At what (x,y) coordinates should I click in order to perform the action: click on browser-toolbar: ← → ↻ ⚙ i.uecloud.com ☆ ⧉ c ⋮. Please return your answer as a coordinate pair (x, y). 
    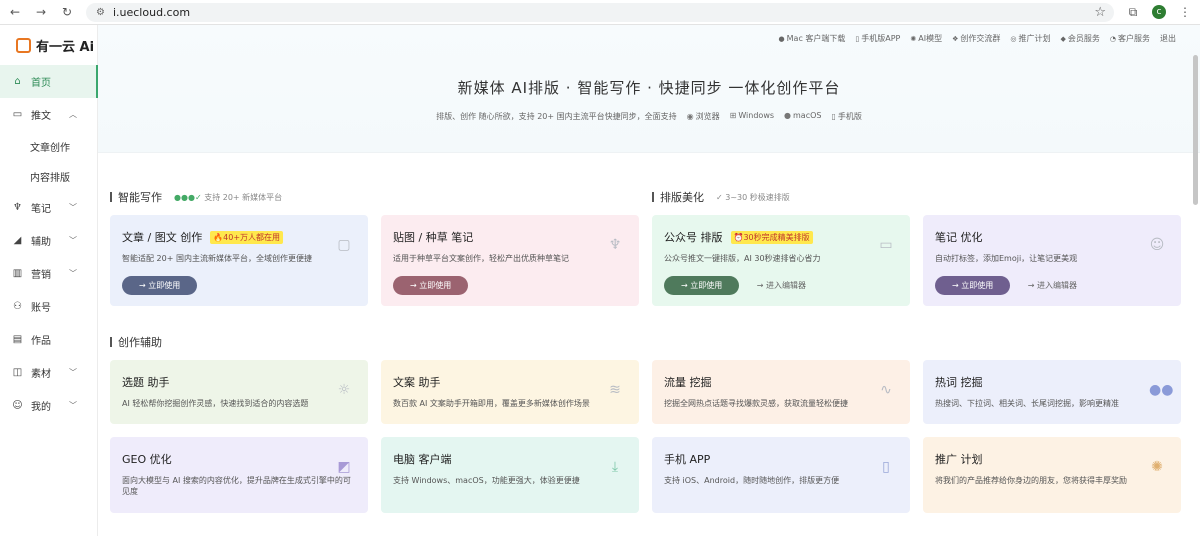
    Looking at the image, I should click on (600, 12).